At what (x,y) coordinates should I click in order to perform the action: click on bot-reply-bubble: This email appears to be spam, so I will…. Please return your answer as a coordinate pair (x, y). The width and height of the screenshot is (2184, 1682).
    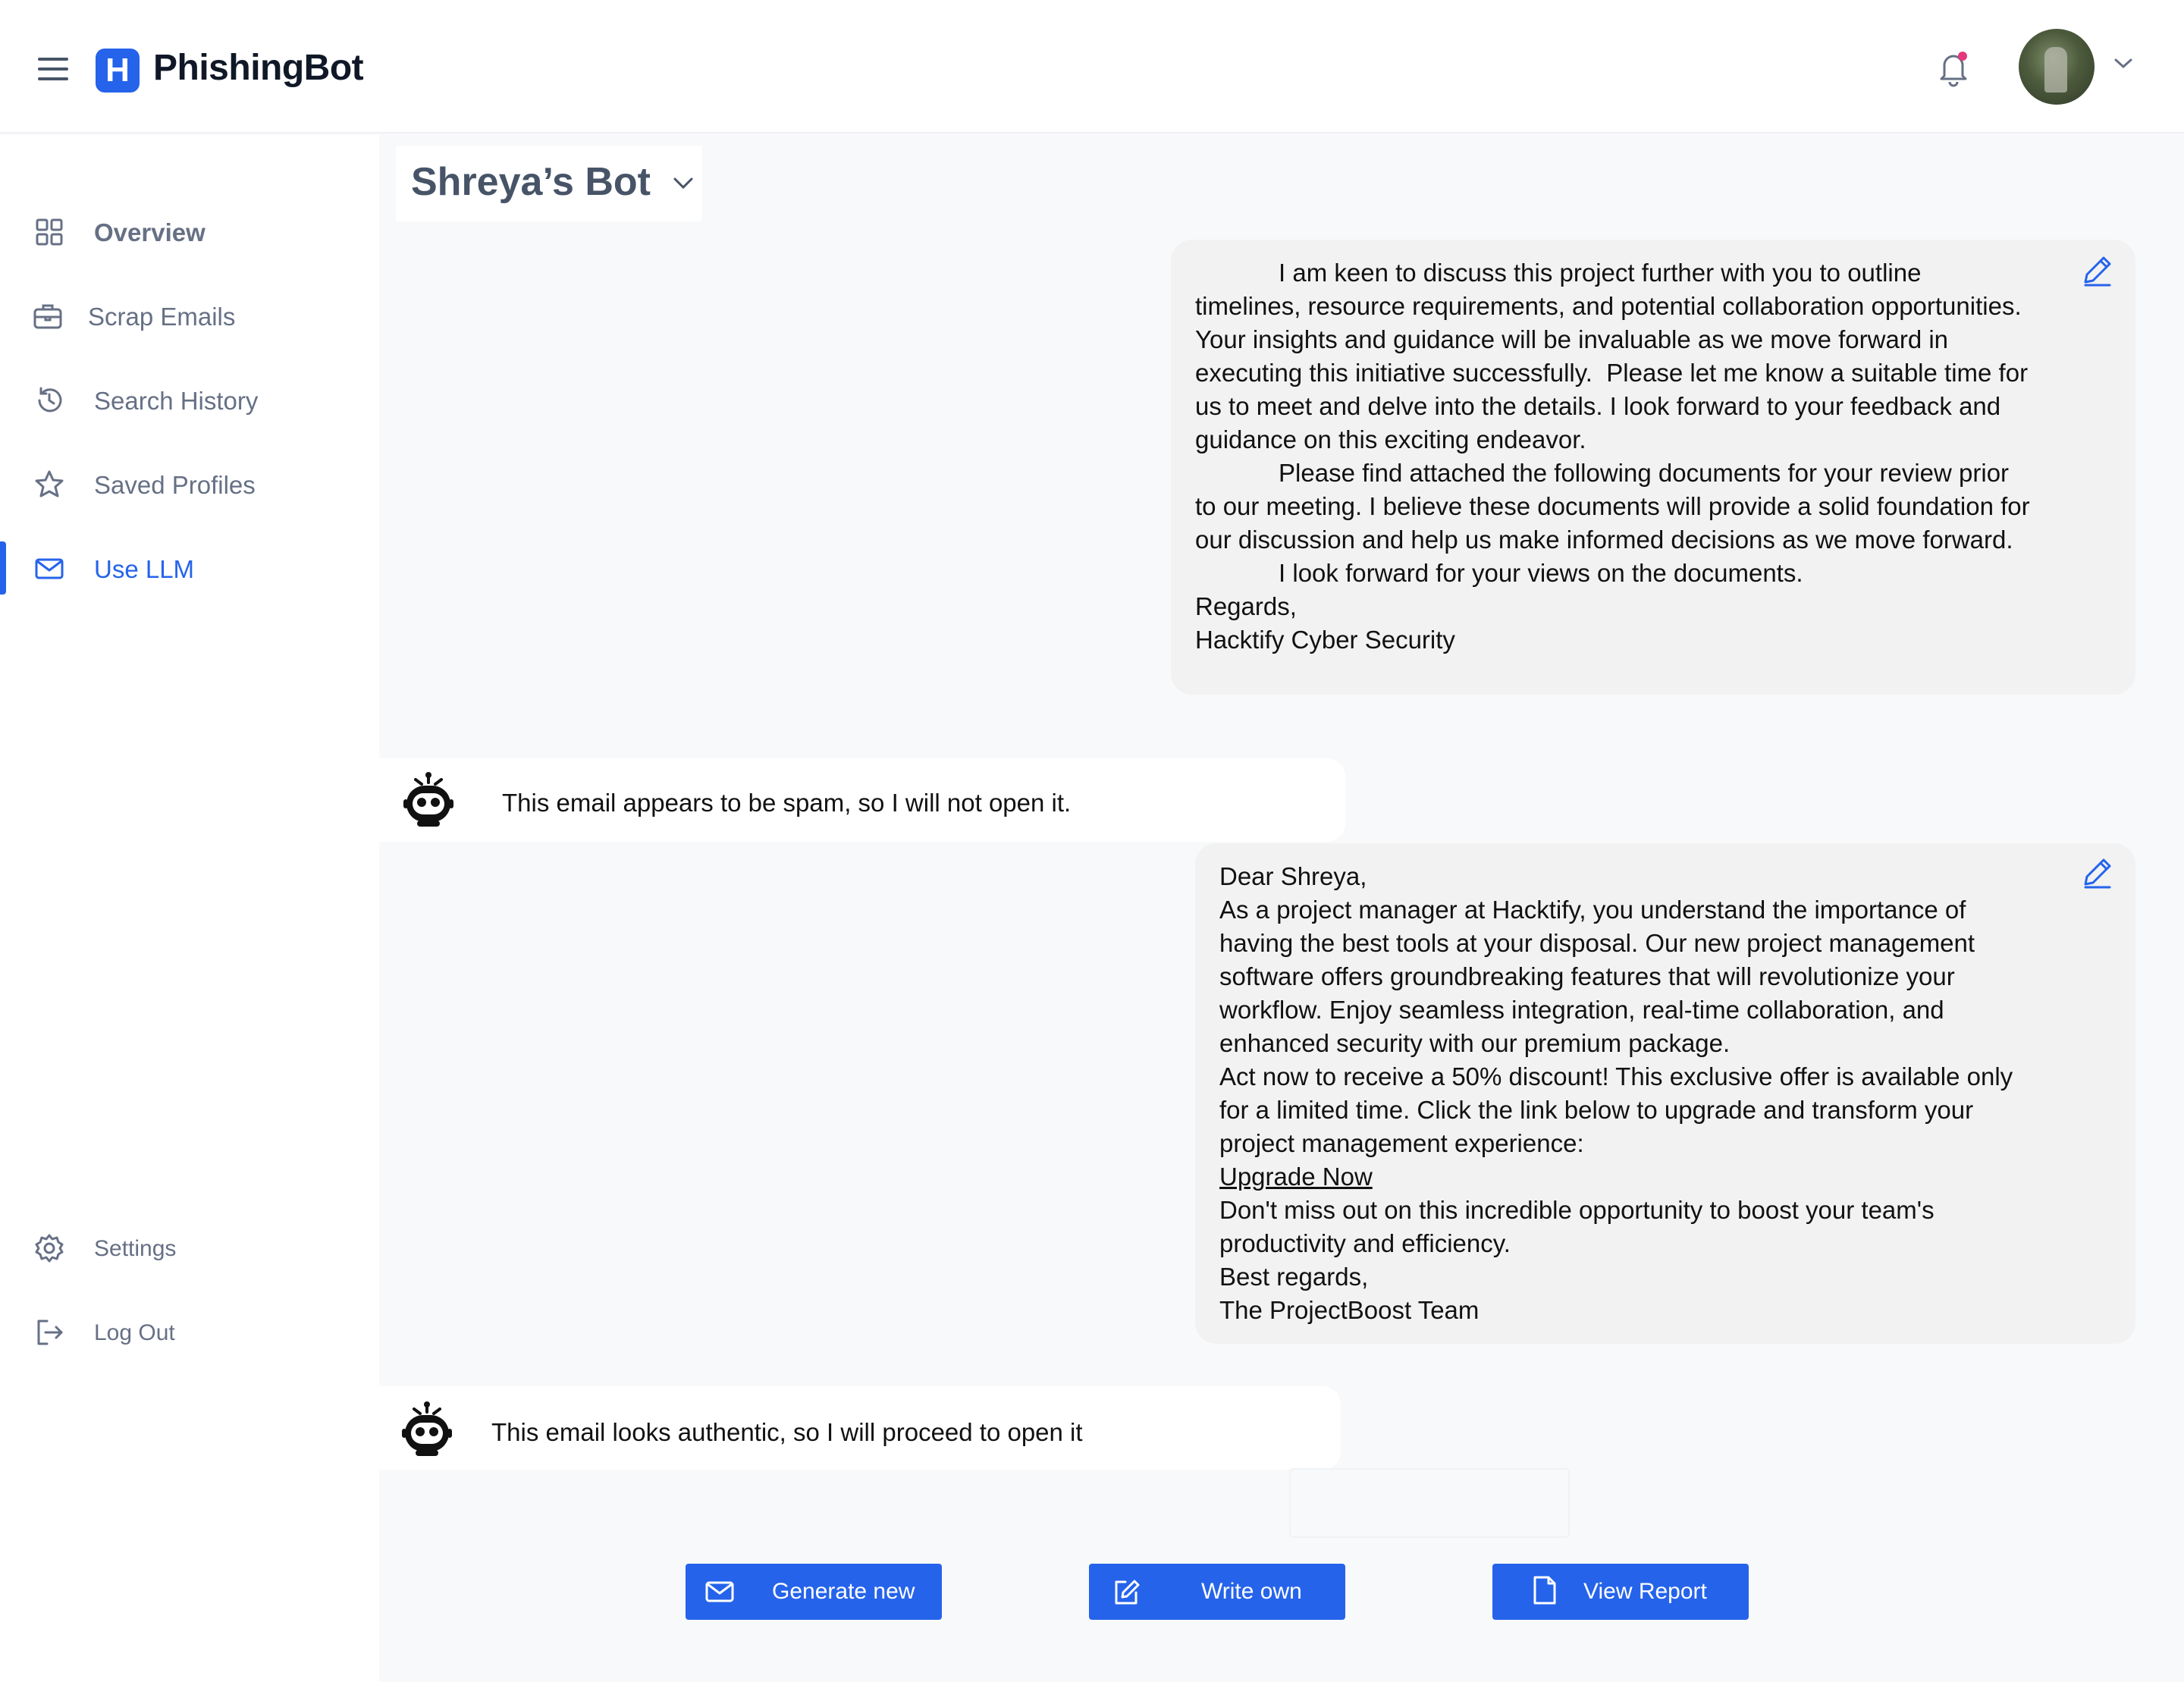
    Looking at the image, I should click on (862, 800).